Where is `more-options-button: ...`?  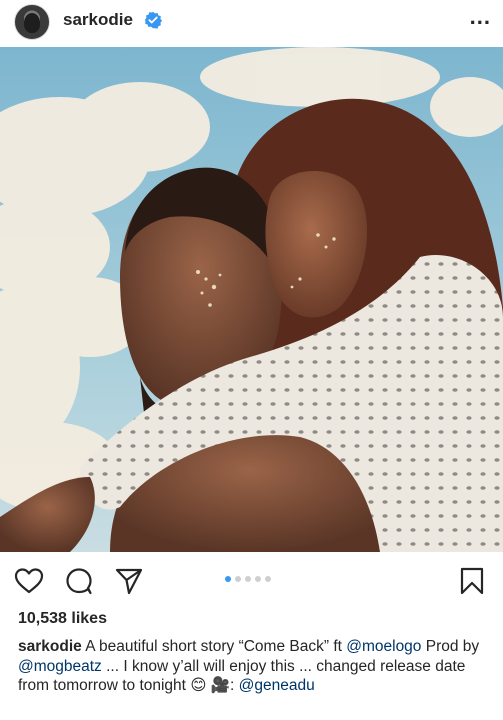
more-options-button: ... is located at coordinates (480, 17).